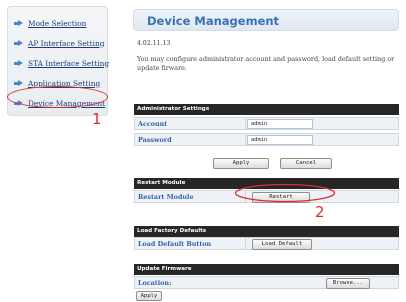  Describe the element at coordinates (155, 140) in the screenshot. I see `password-label: Password` at that location.